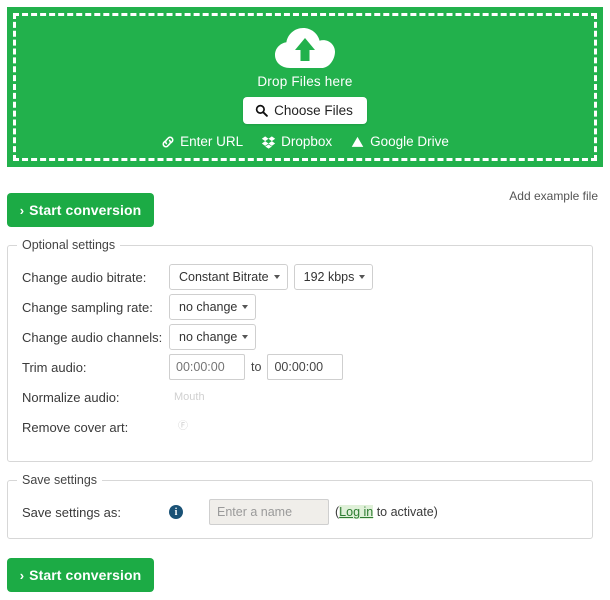  I want to click on choose-files-label: Choose Files, so click(313, 110).